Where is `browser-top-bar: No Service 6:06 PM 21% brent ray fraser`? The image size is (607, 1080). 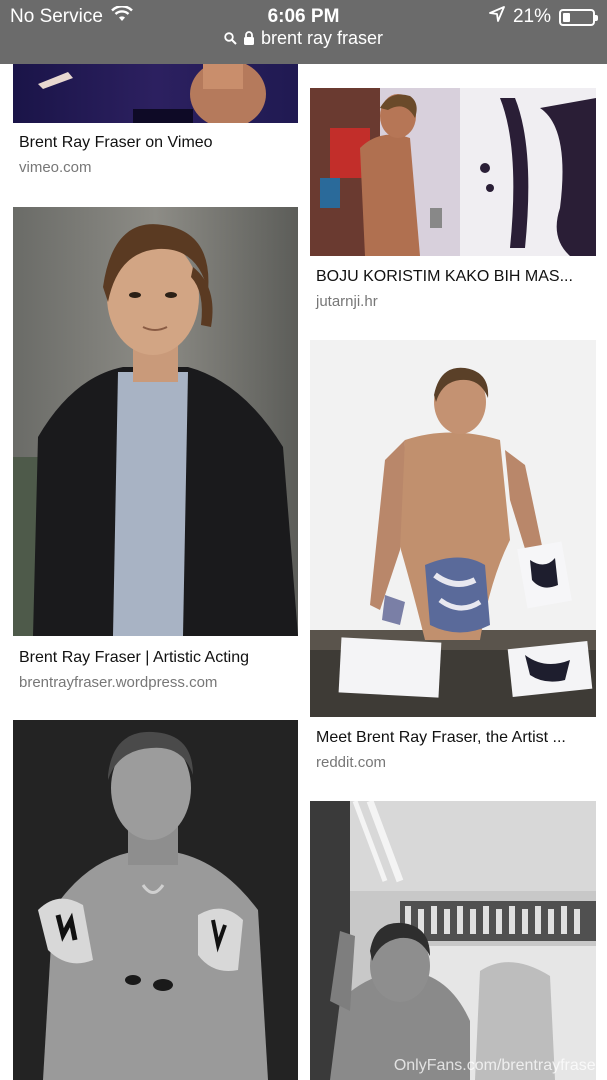 browser-top-bar: No Service 6:06 PM 21% brent ray fraser is located at coordinates (303, 32).